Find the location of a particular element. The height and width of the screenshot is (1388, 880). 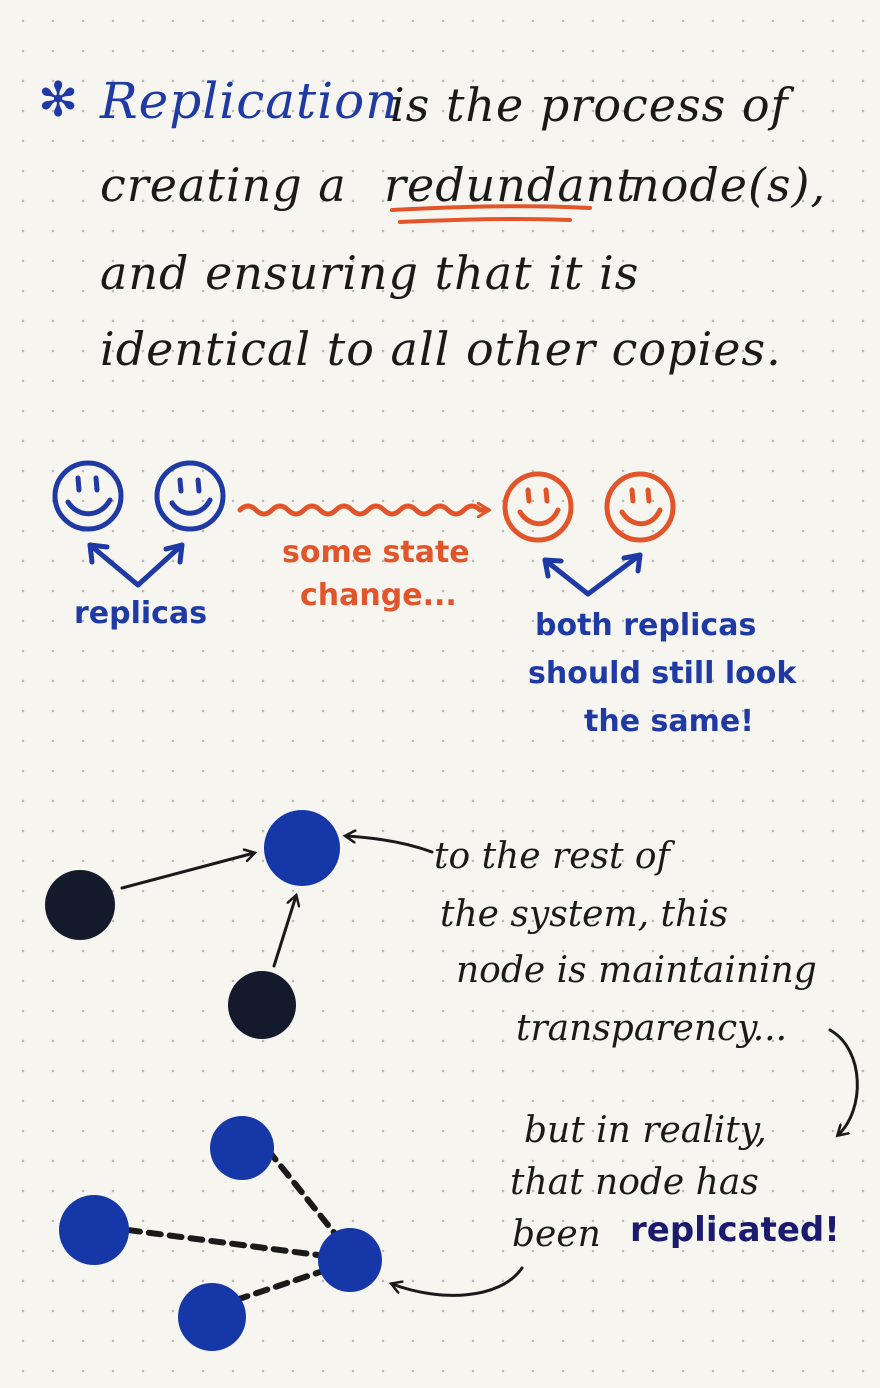

node-blue-center is located at coordinates (302, 848).